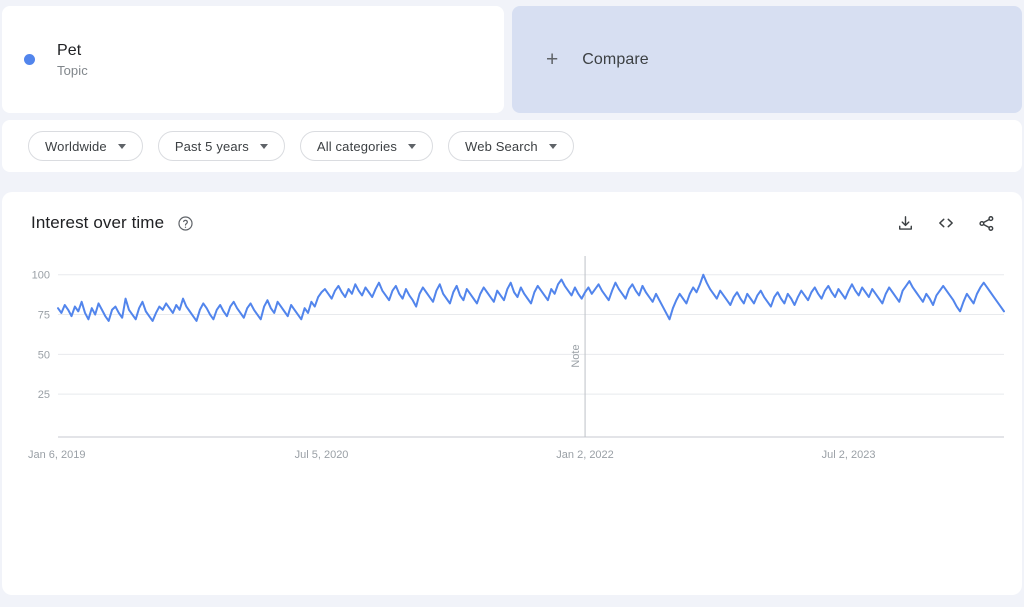 The height and width of the screenshot is (607, 1024). Describe the element at coordinates (185, 223) in the screenshot. I see `help-circle-icon` at that location.